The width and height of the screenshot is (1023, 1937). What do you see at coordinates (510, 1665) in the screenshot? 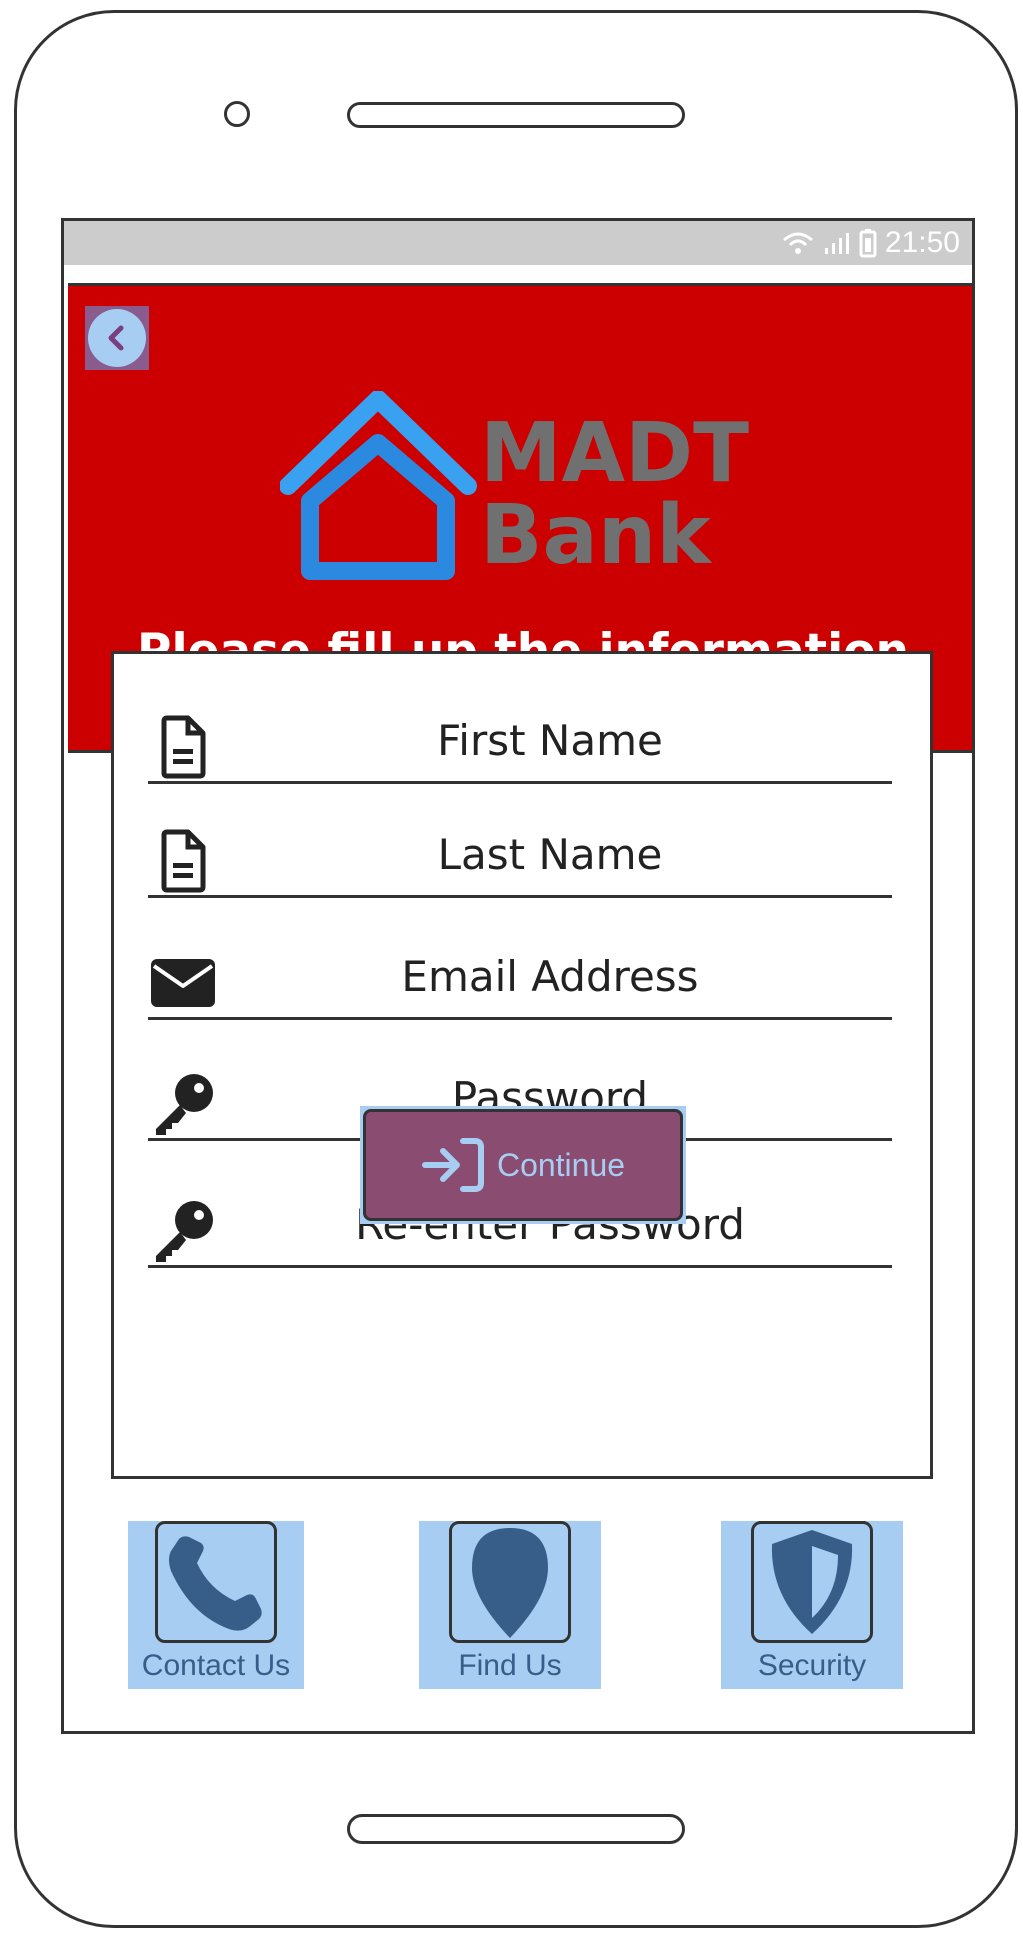
I see `find-us-label: Find Us` at bounding box center [510, 1665].